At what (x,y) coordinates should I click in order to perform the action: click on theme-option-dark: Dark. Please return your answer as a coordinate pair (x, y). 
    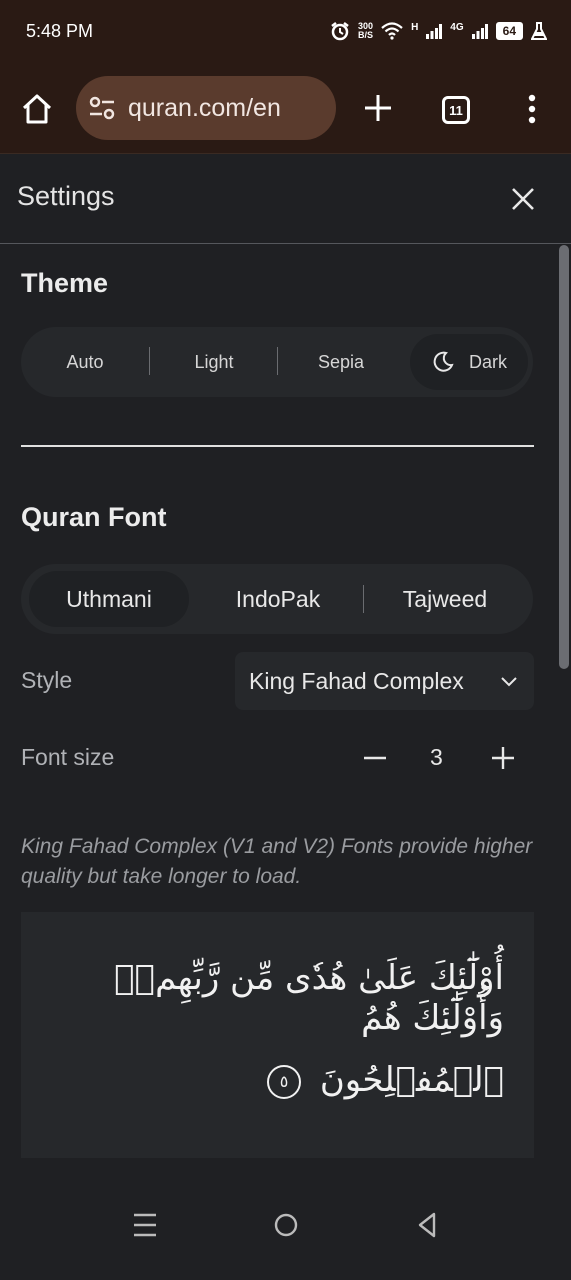
    Looking at the image, I should click on (469, 362).